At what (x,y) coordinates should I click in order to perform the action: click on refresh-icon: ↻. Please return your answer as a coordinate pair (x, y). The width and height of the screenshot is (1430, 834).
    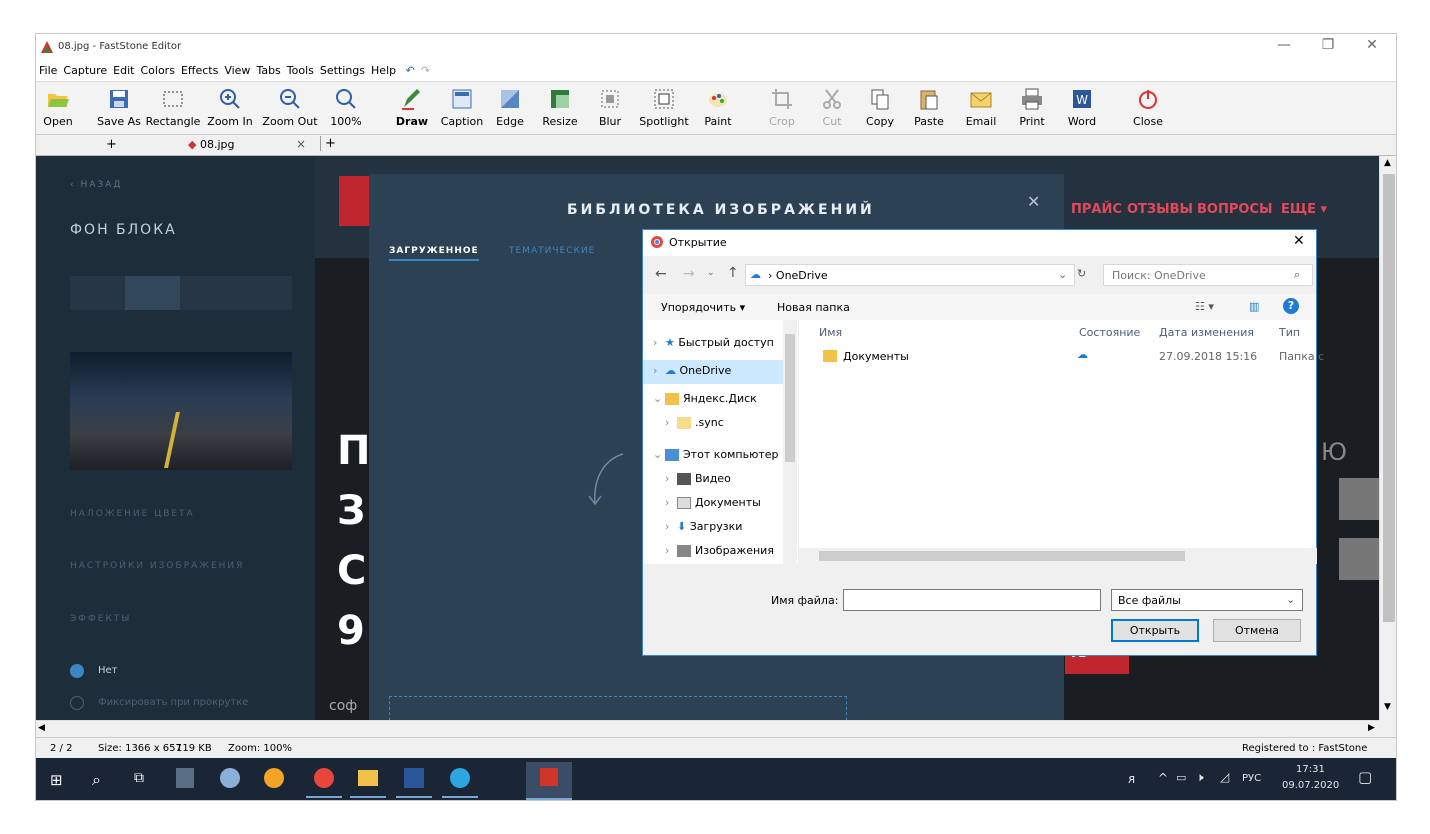
    Looking at the image, I should click on (1081, 273).